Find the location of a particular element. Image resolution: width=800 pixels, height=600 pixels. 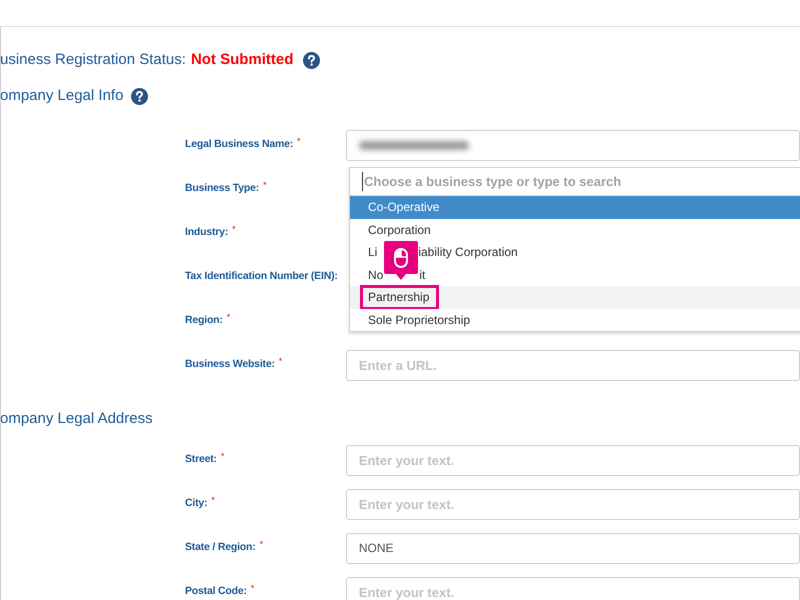

section-heading: ompany Legal Info is located at coordinates (62, 96).